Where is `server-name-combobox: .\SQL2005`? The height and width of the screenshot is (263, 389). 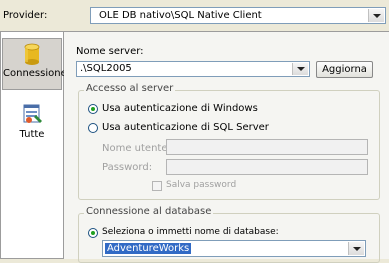
server-name-combobox: .\SQL2005 is located at coordinates (193, 69).